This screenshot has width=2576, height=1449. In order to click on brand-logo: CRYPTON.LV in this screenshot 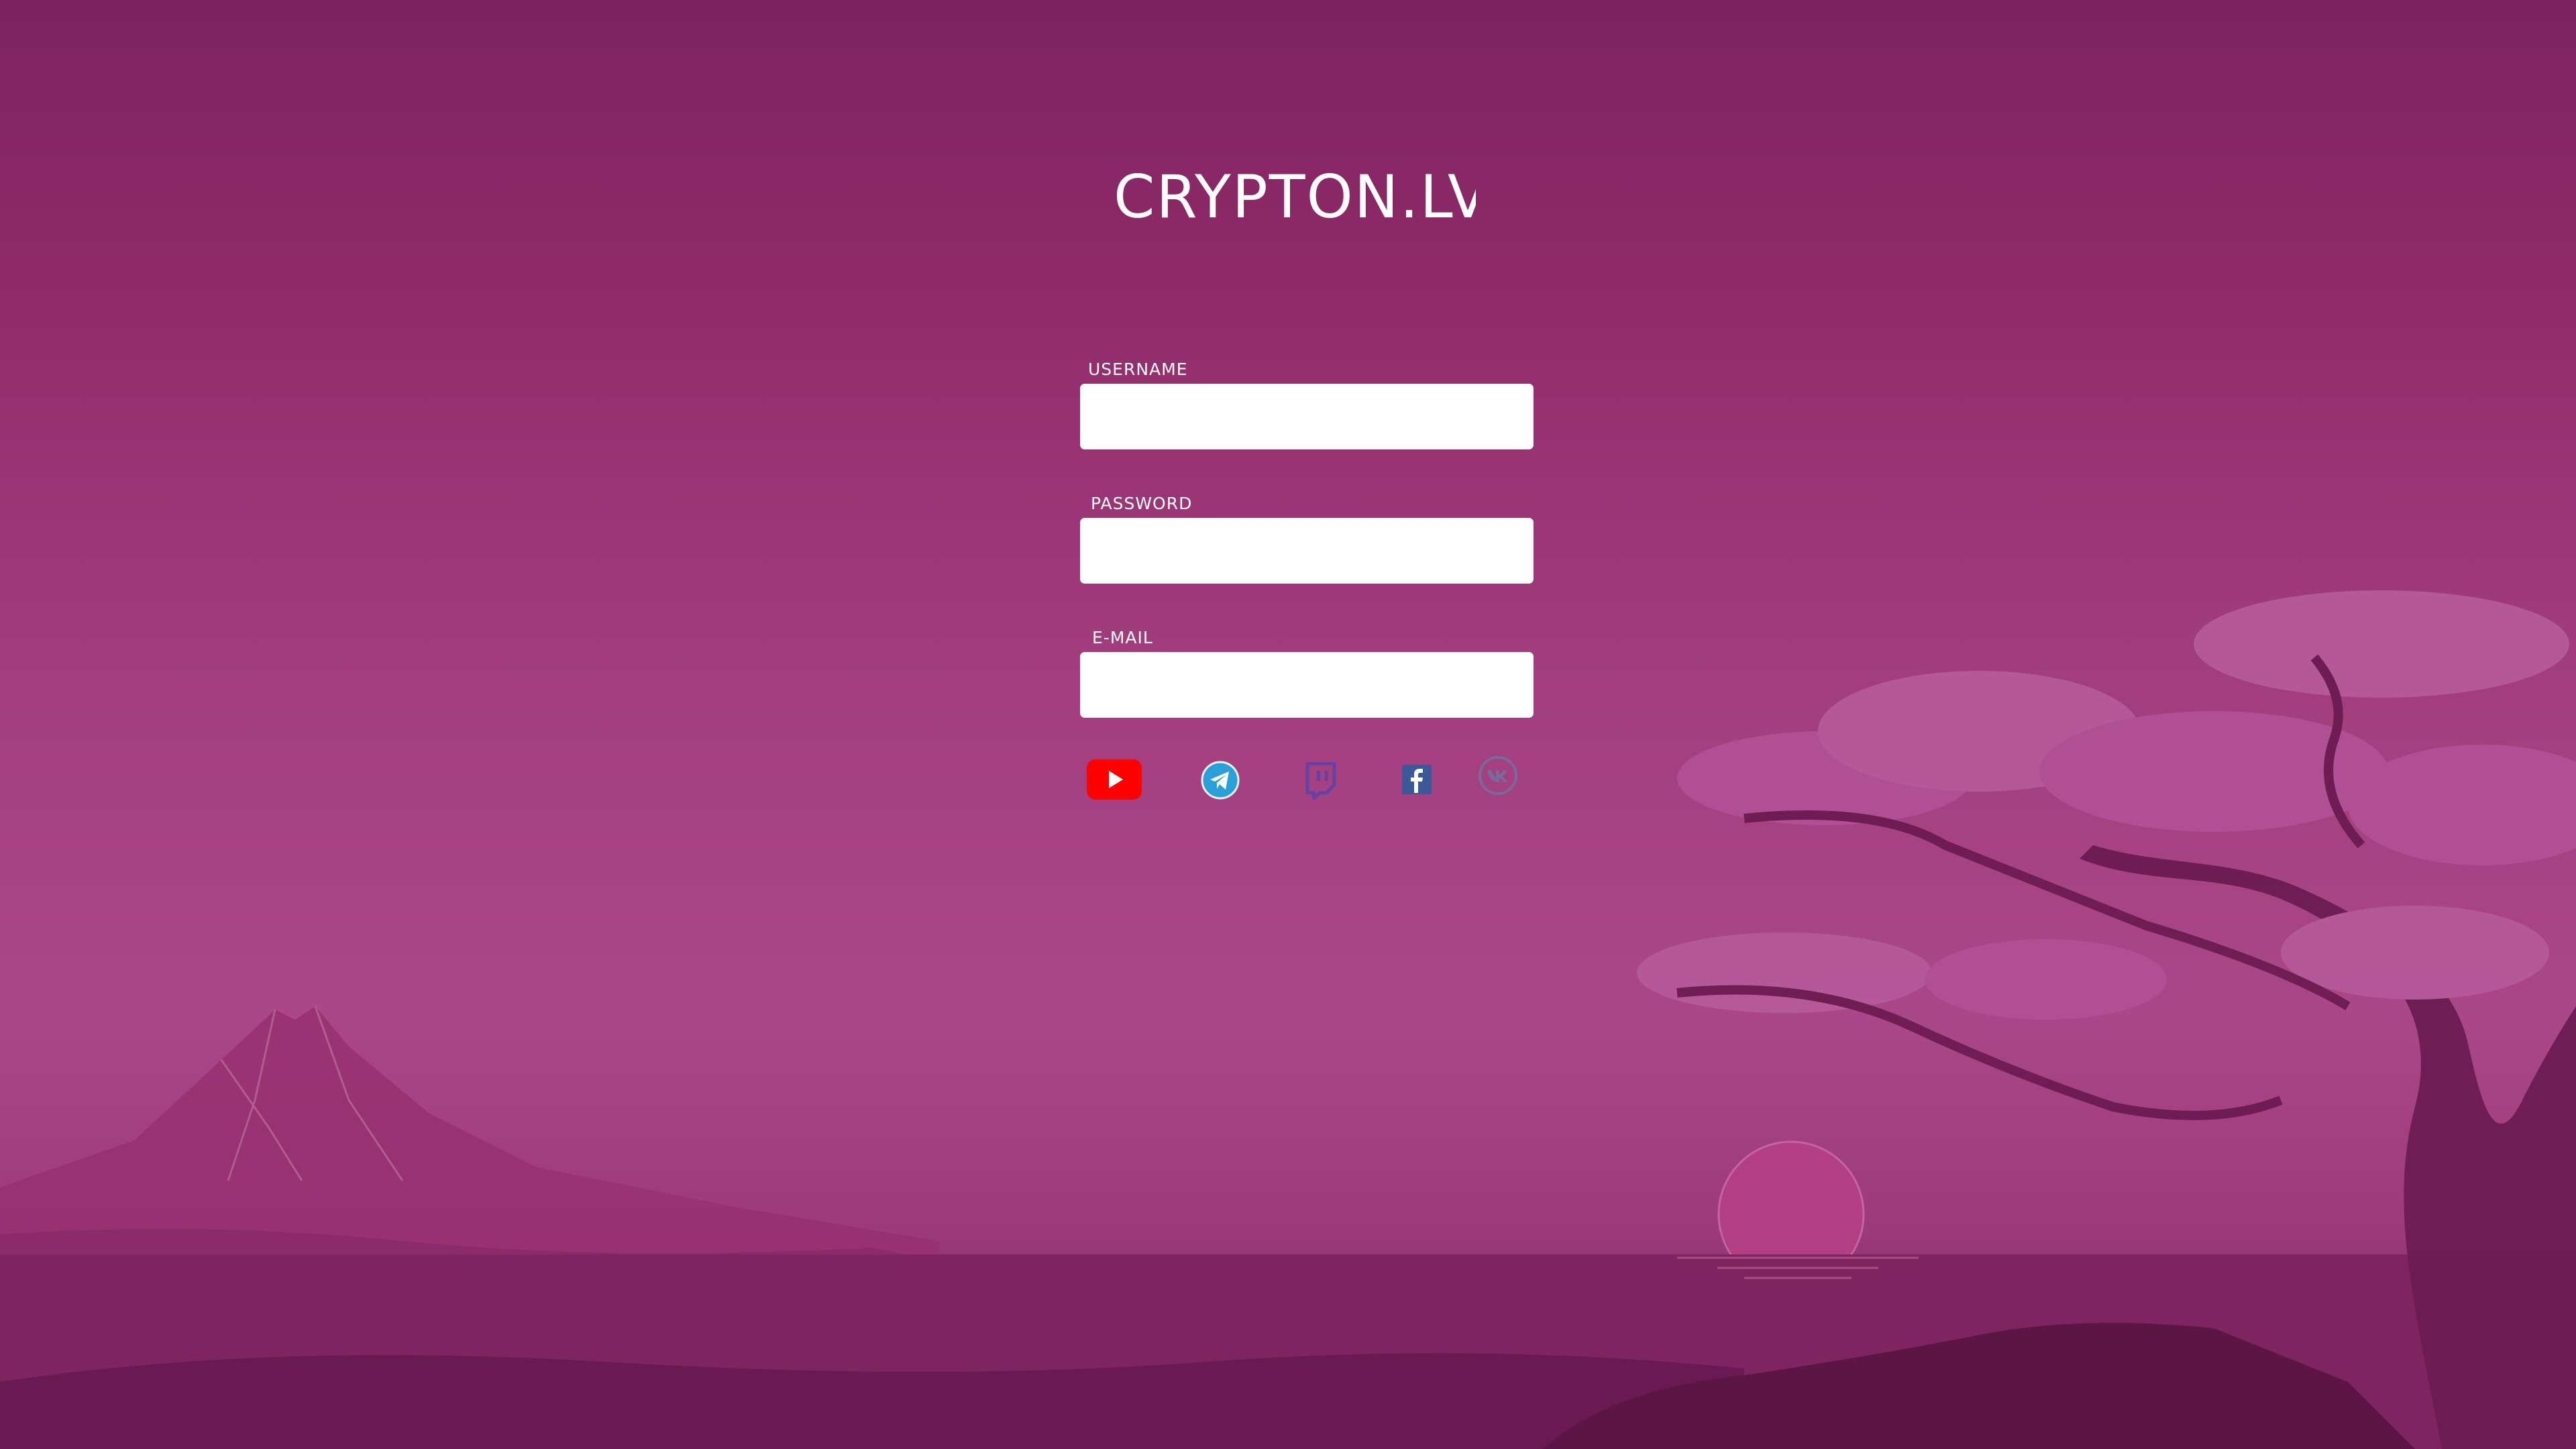, I will do `click(1295, 197)`.